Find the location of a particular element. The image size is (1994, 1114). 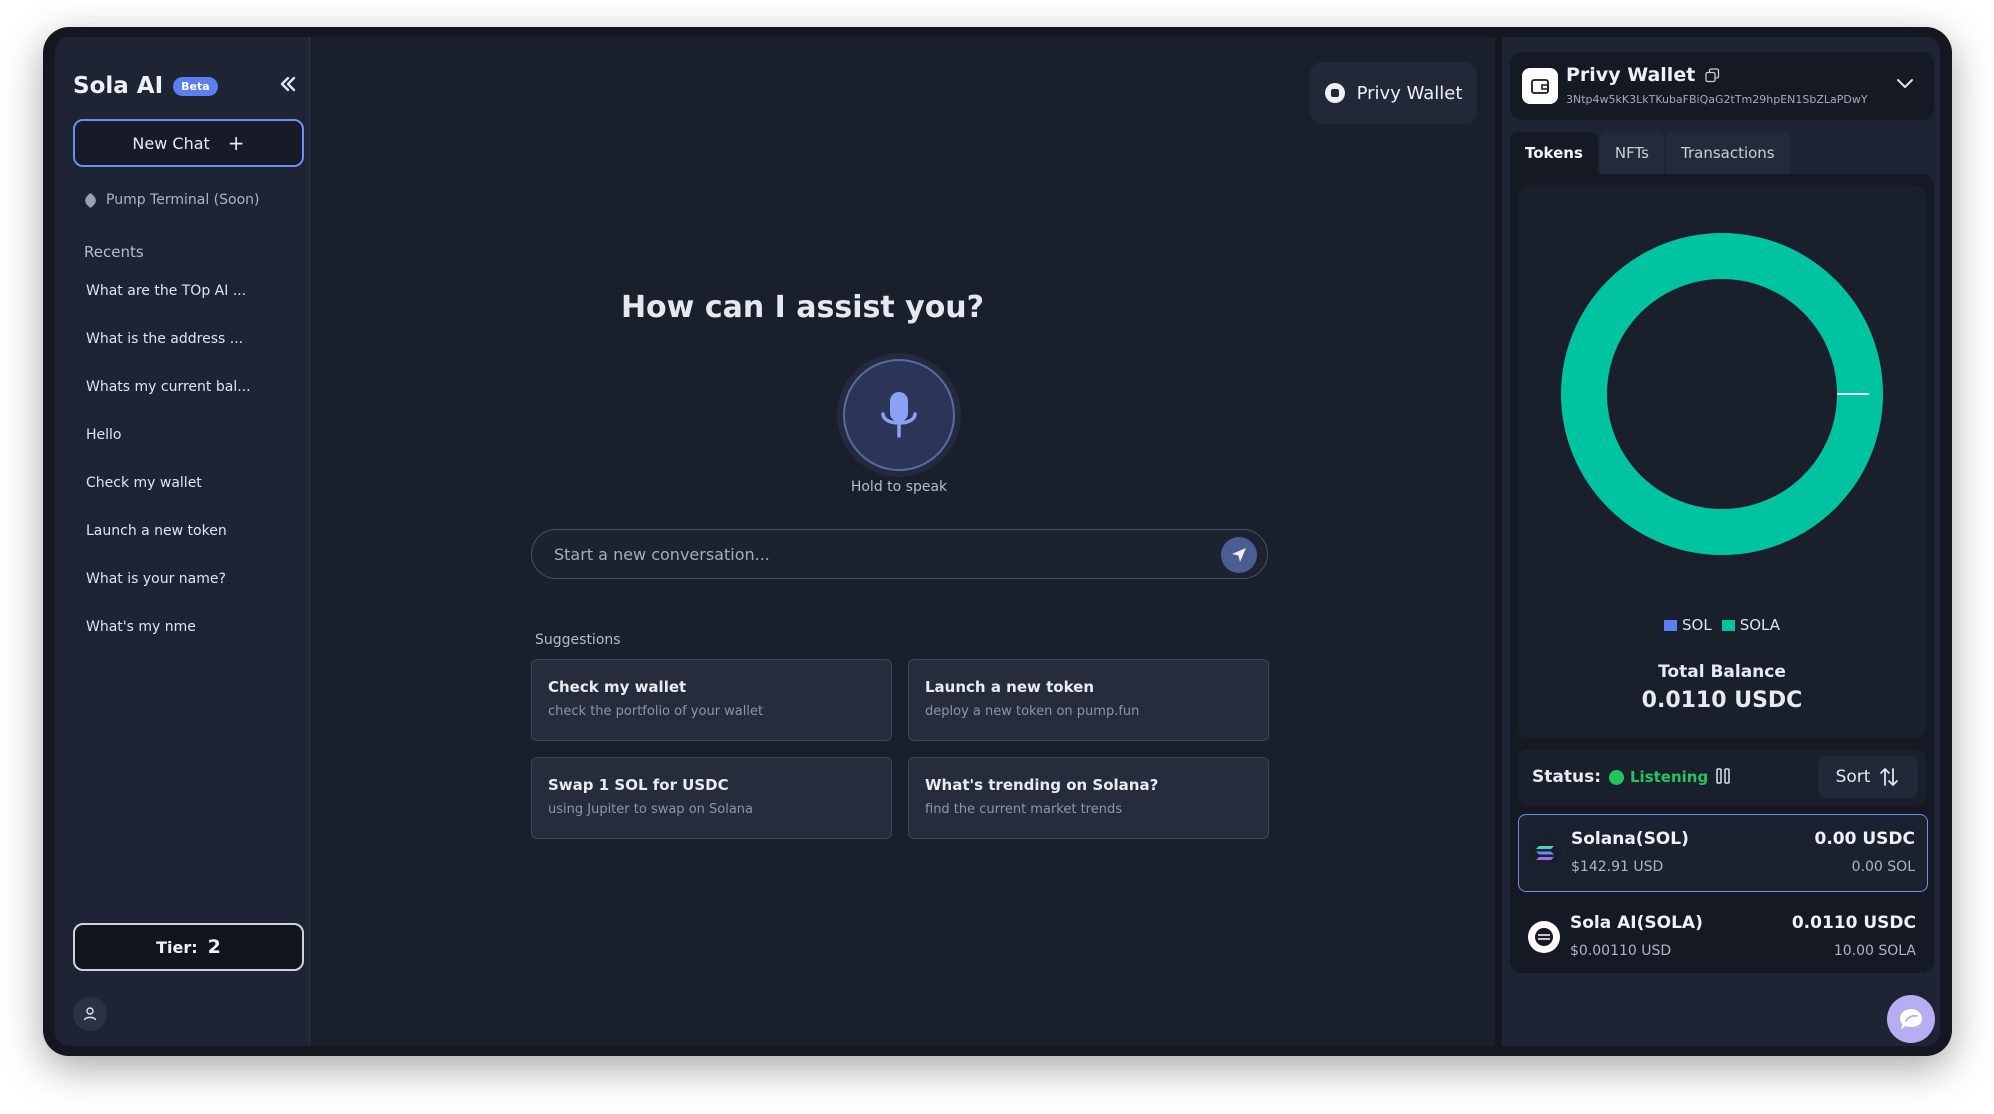

total-balance-value: 0.0110 USDC is located at coordinates (1722, 700).